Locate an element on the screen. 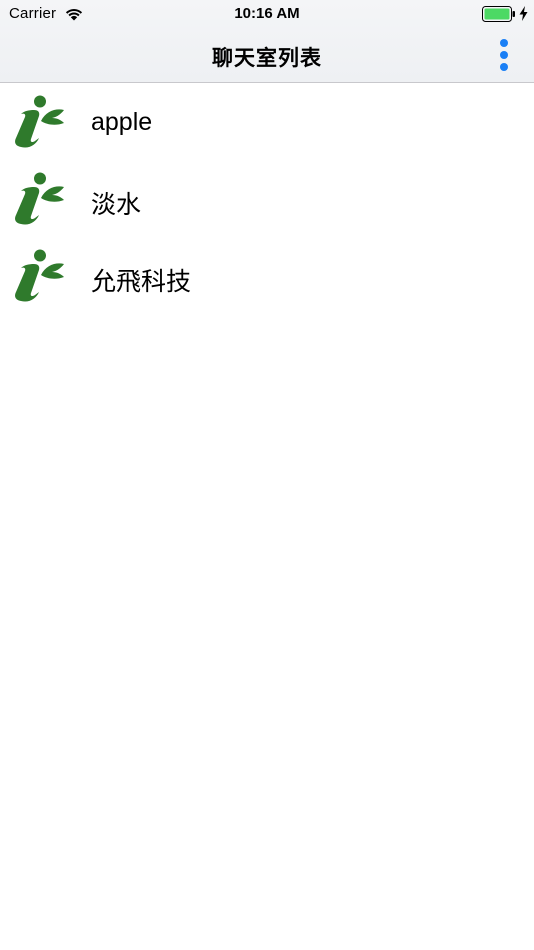  page-title: 聊天室列表 is located at coordinates (267, 58).